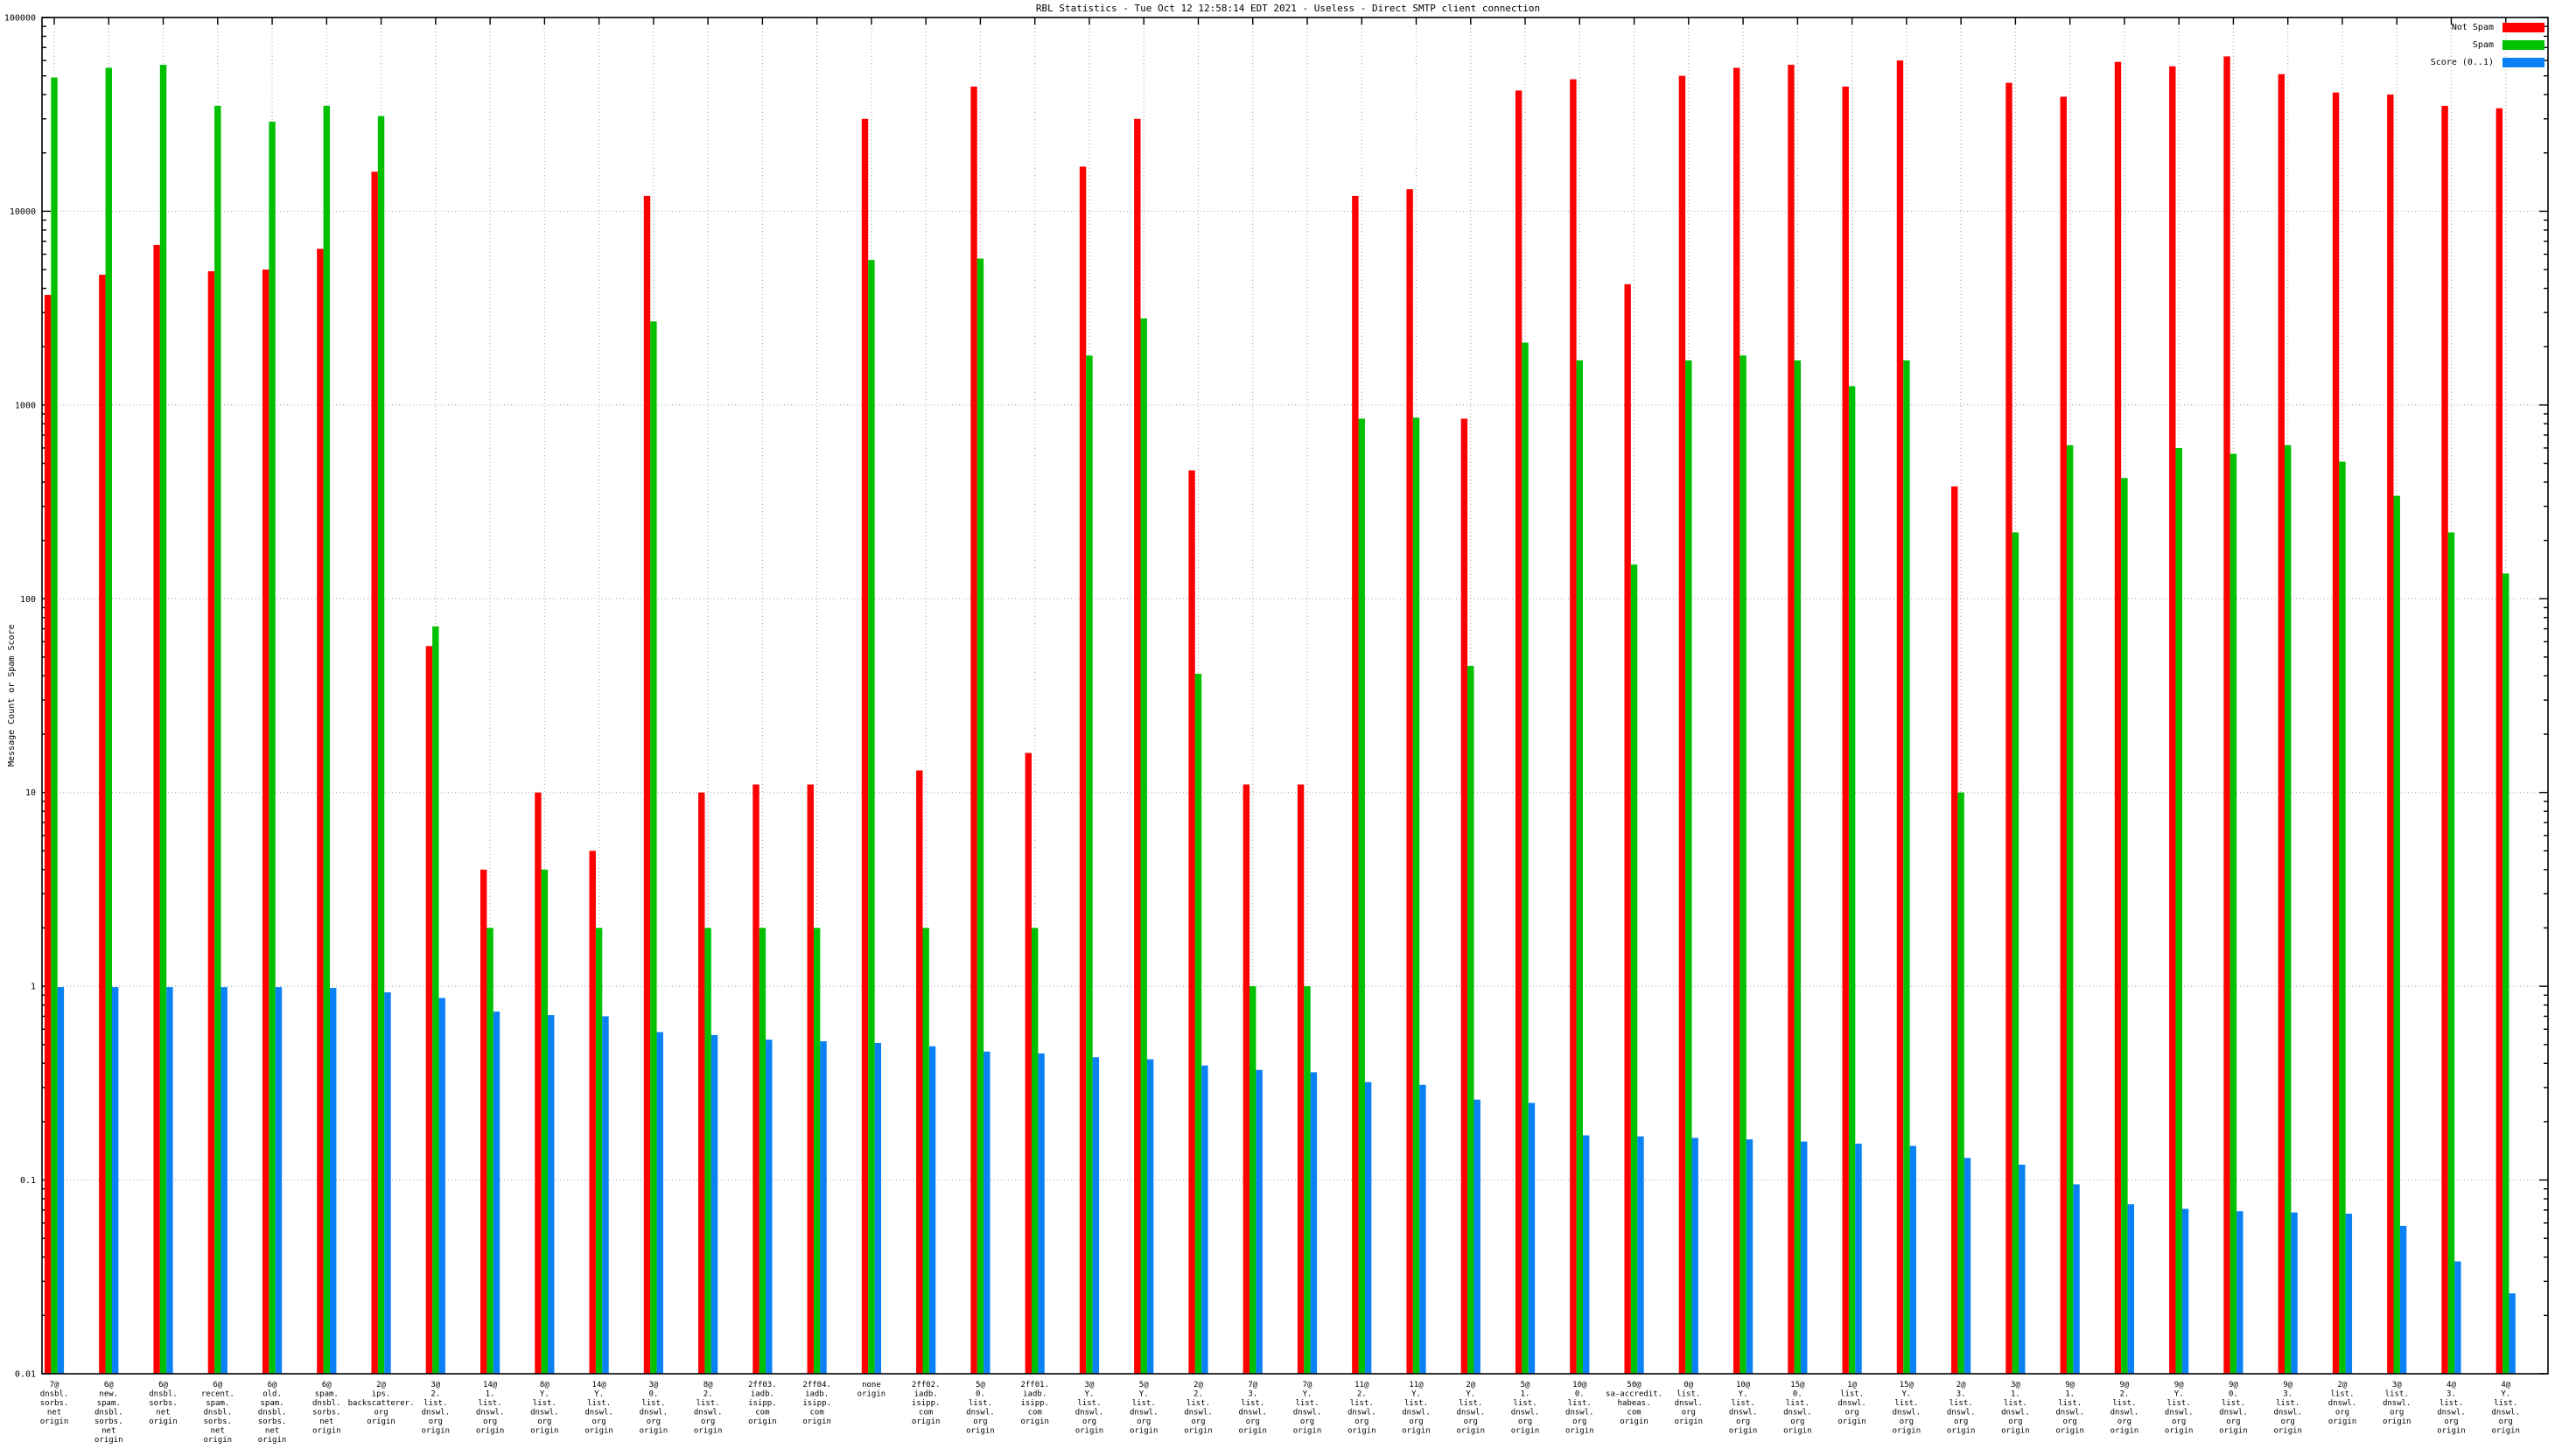  Describe the element at coordinates (762, 1403) in the screenshot. I see `x-tick-label: 2ff03. iadb. isipp. com origin` at that location.